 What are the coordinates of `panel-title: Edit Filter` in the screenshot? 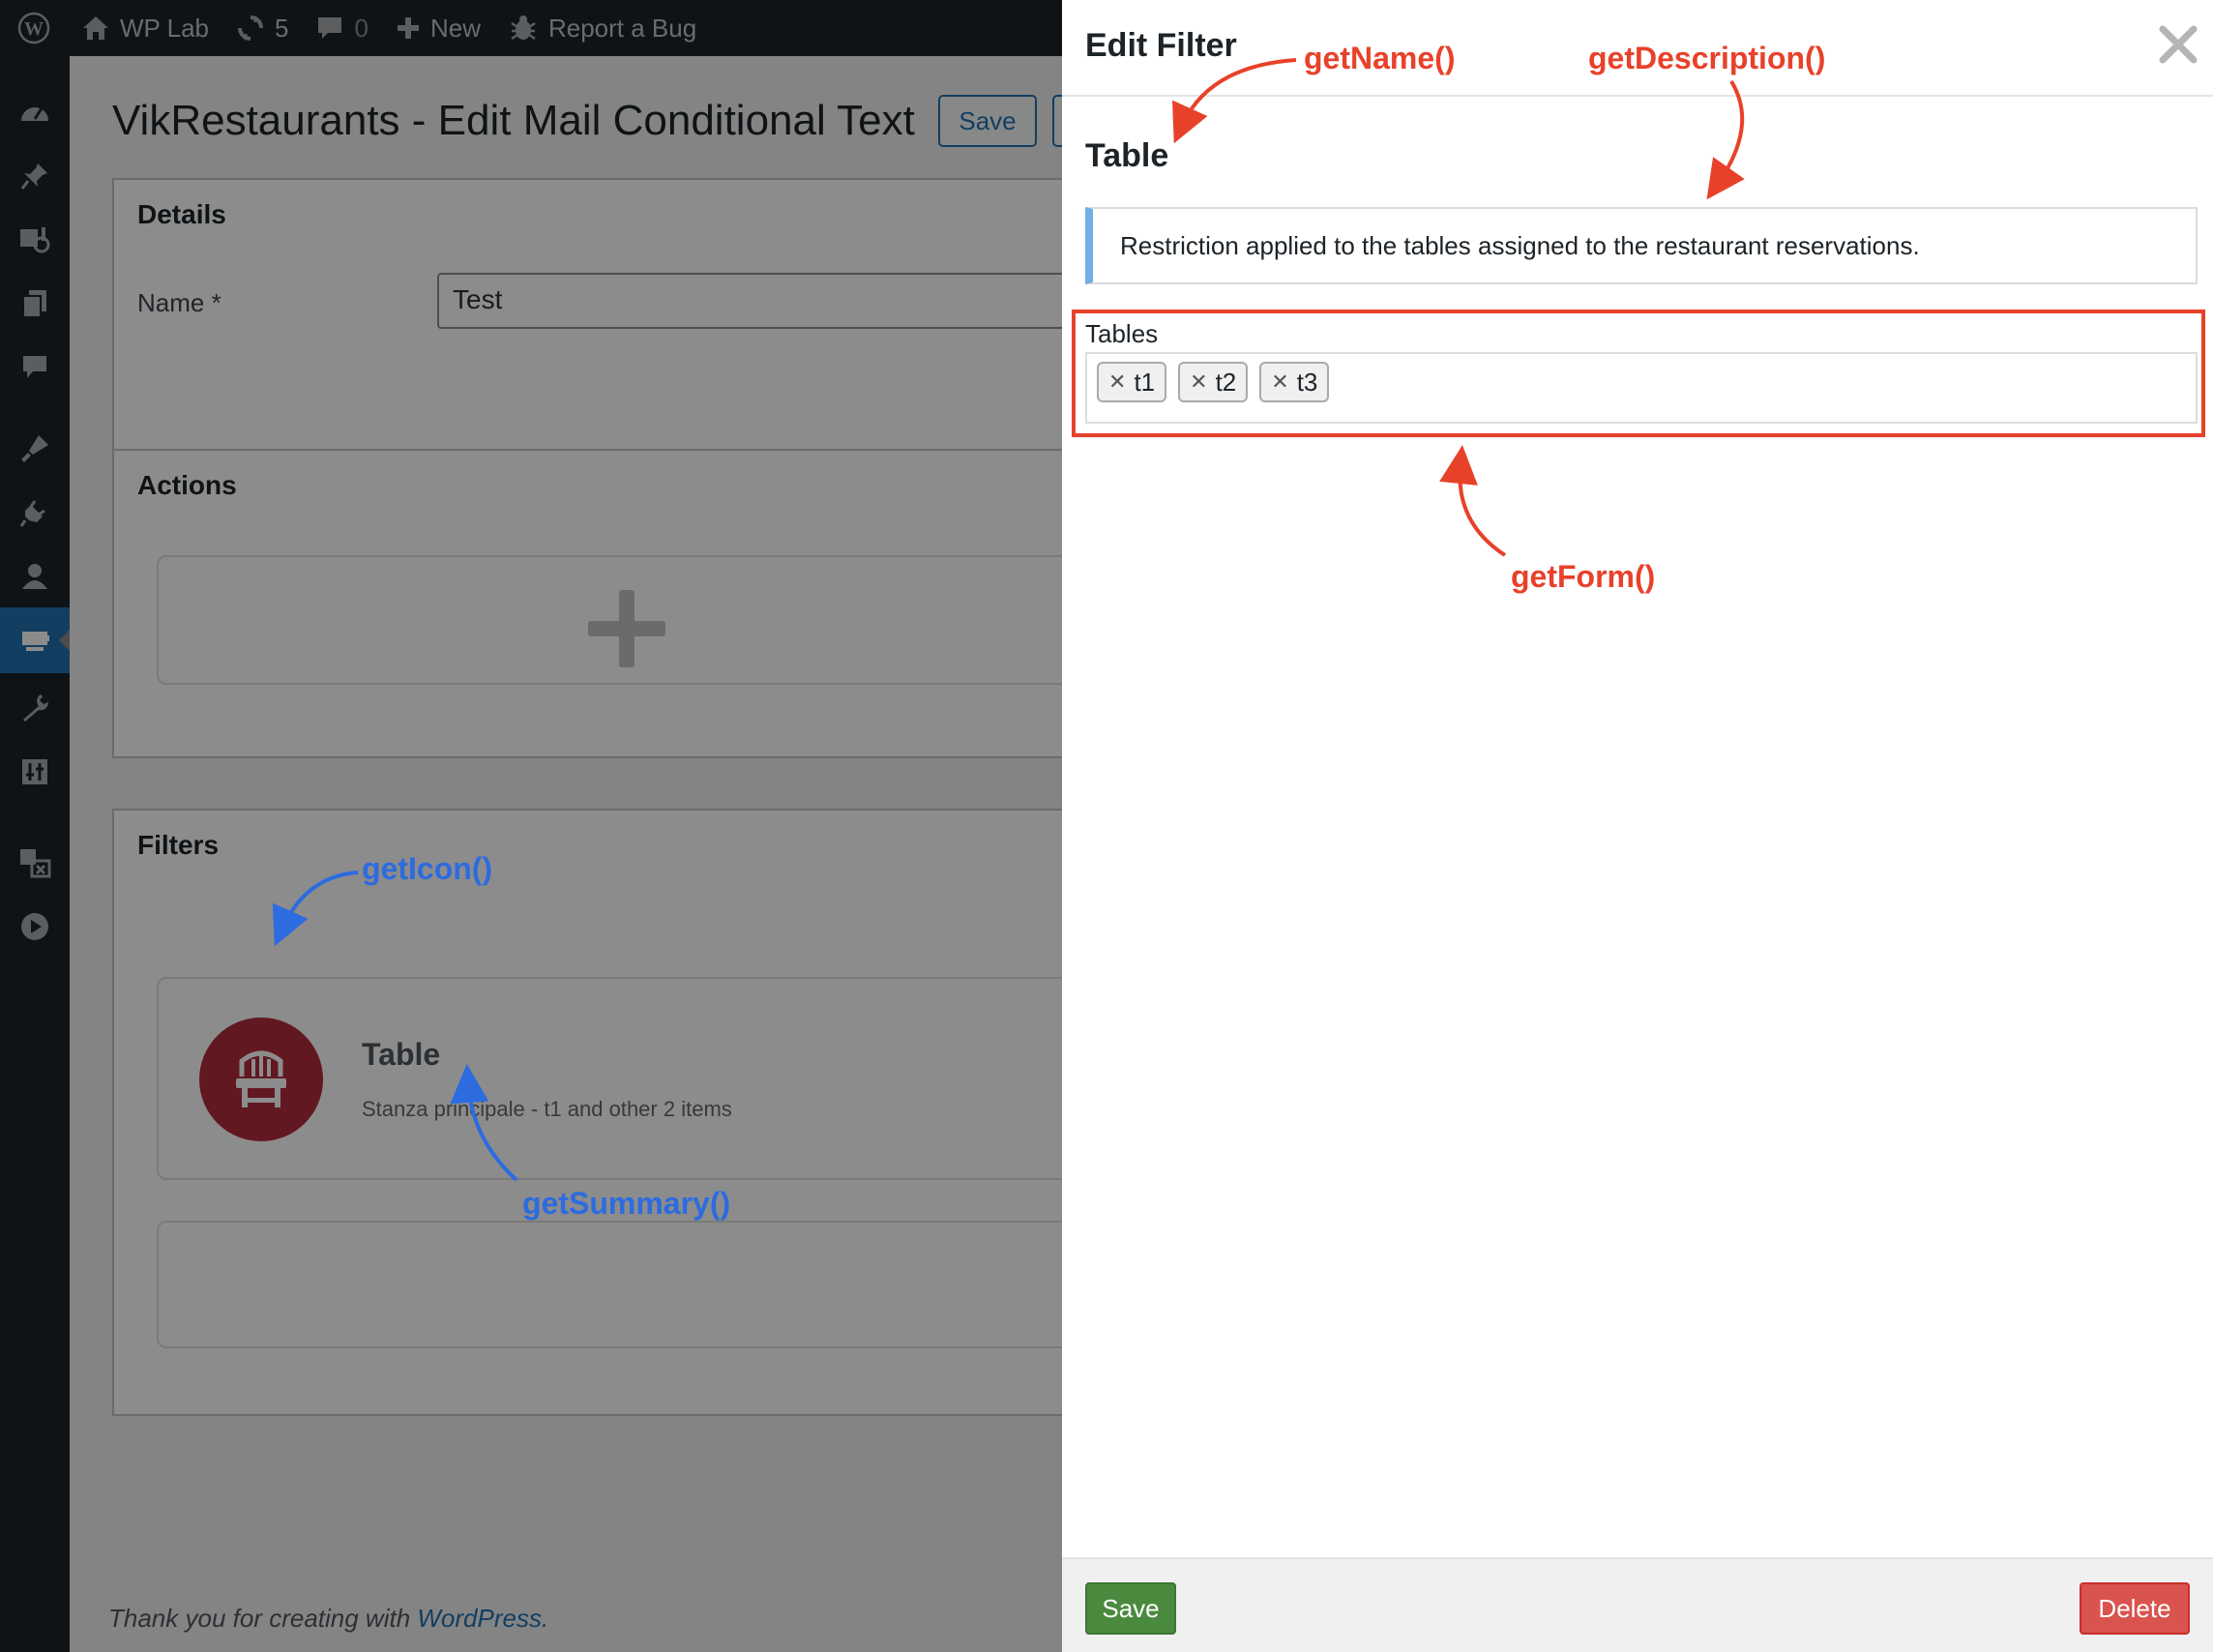 It's located at (1161, 45).